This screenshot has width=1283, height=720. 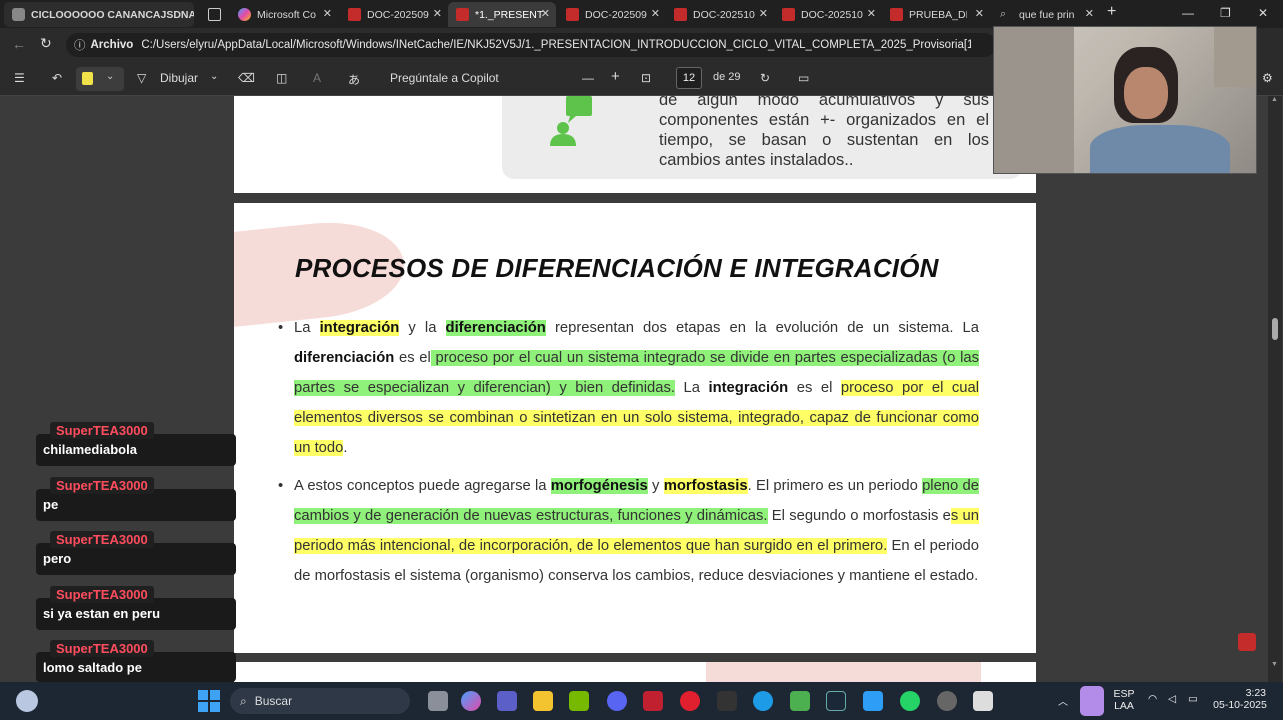 What do you see at coordinates (983, 701) in the screenshot?
I see `snipping-tool-icon` at bounding box center [983, 701].